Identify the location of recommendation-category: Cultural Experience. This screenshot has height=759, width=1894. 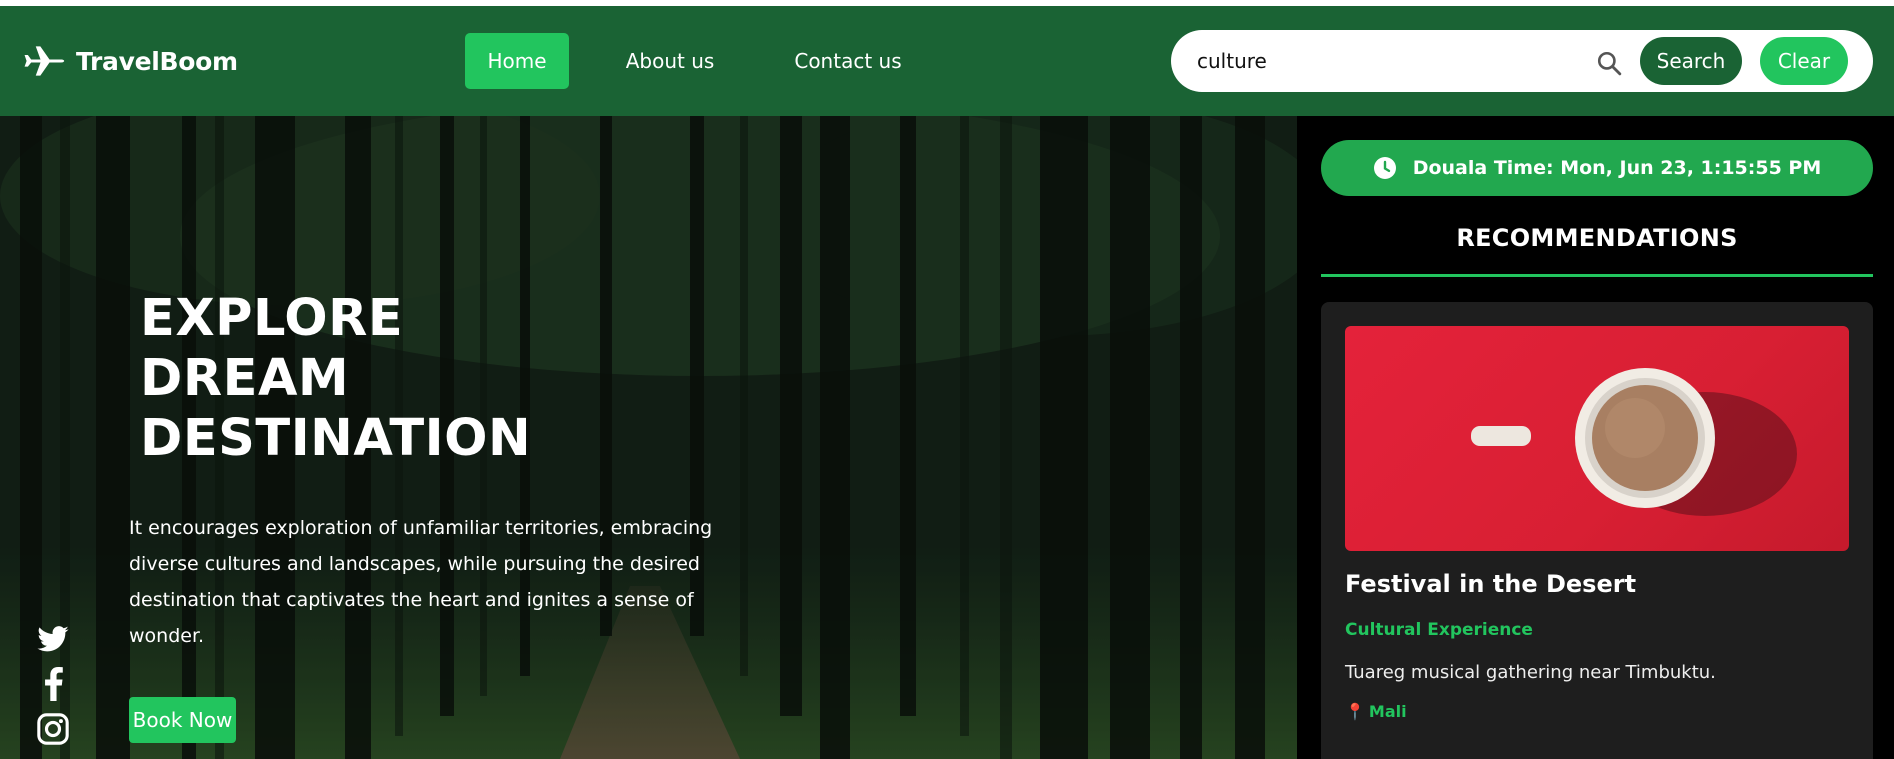
(1439, 630).